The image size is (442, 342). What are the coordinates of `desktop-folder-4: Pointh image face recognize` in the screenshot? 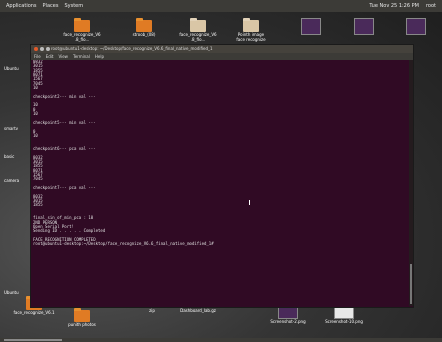 It's located at (251, 30).